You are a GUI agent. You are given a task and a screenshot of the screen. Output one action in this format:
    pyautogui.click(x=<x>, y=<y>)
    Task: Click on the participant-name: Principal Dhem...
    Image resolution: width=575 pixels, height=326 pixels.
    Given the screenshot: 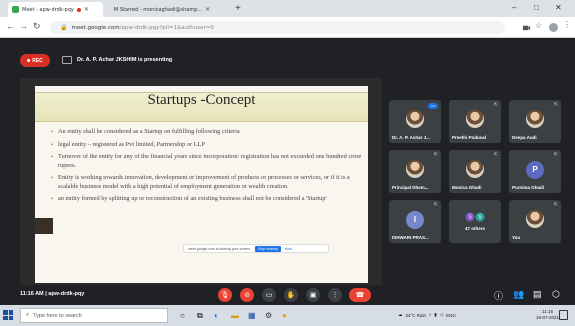 What is the action you would take?
    pyautogui.click(x=410, y=187)
    